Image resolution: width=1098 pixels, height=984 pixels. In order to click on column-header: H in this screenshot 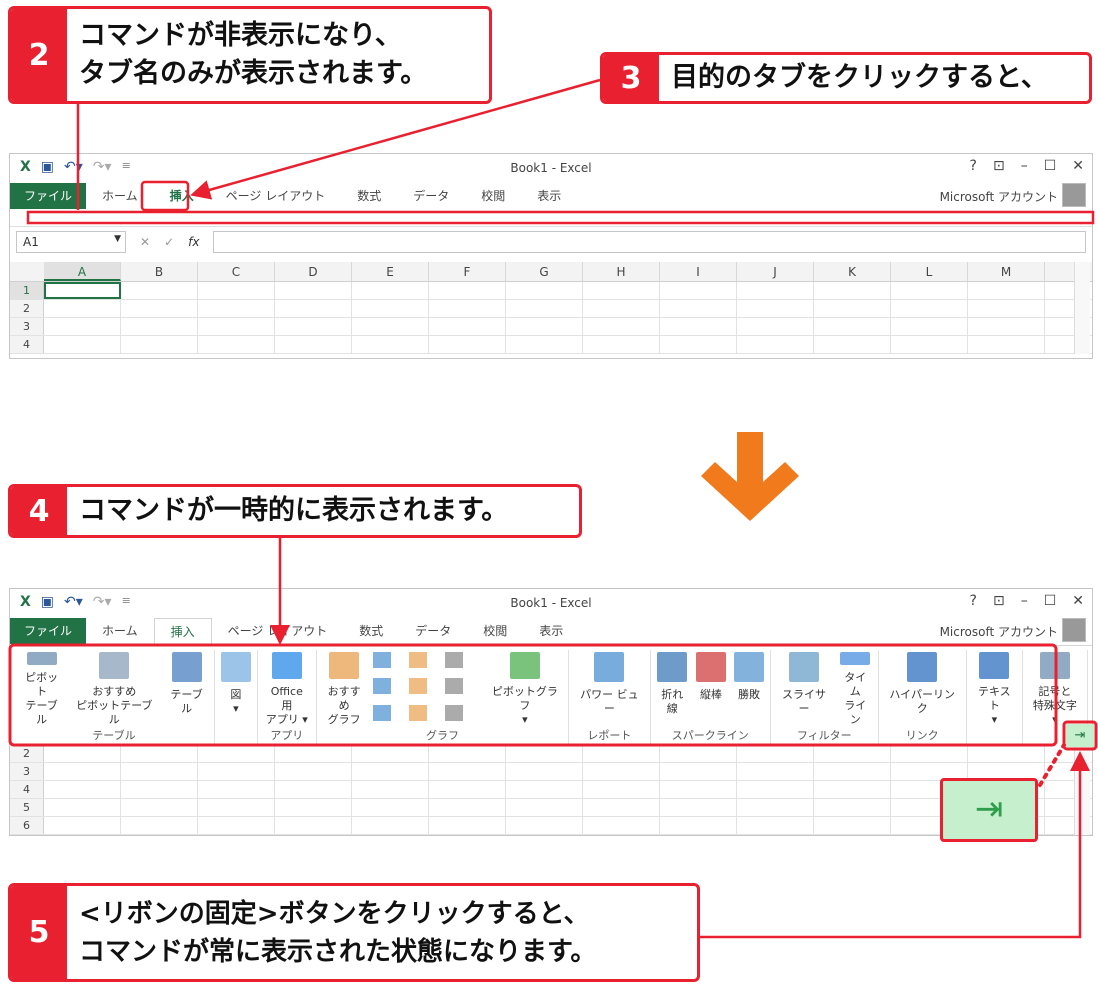, I will do `click(621, 271)`.